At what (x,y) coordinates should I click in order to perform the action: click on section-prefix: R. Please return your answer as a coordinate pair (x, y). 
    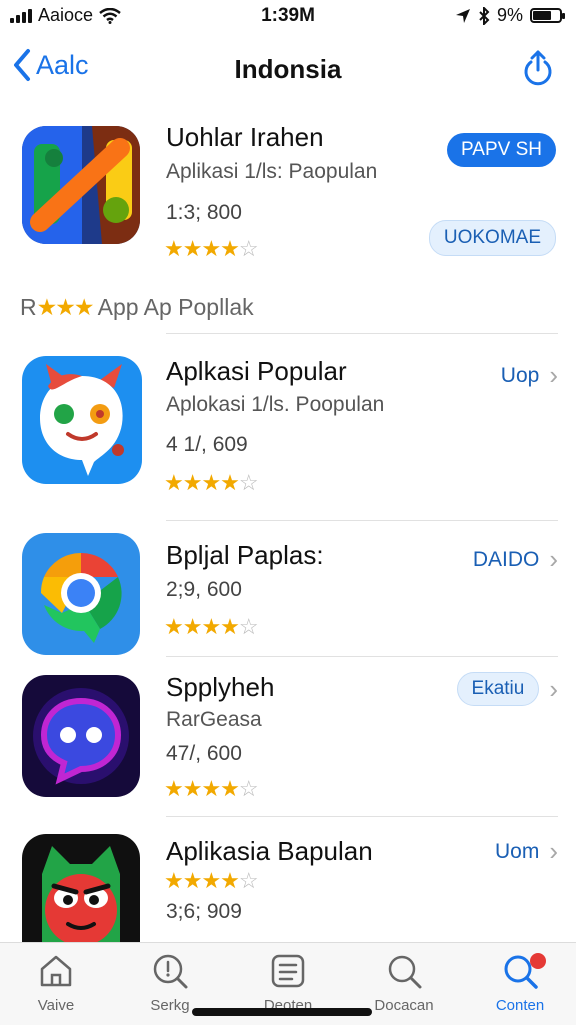
    Looking at the image, I should click on (28, 307).